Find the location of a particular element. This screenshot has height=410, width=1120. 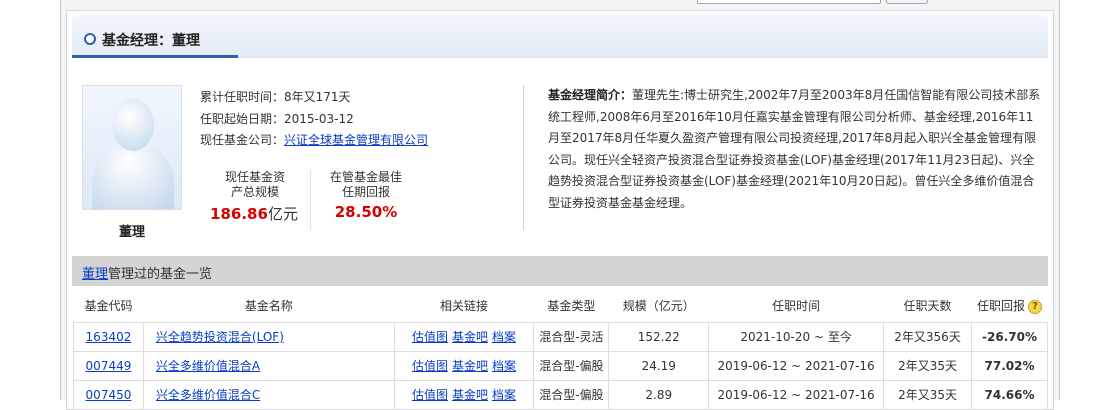

tenure-info: 累计任职时间：8年又171天 is located at coordinates (275, 96).